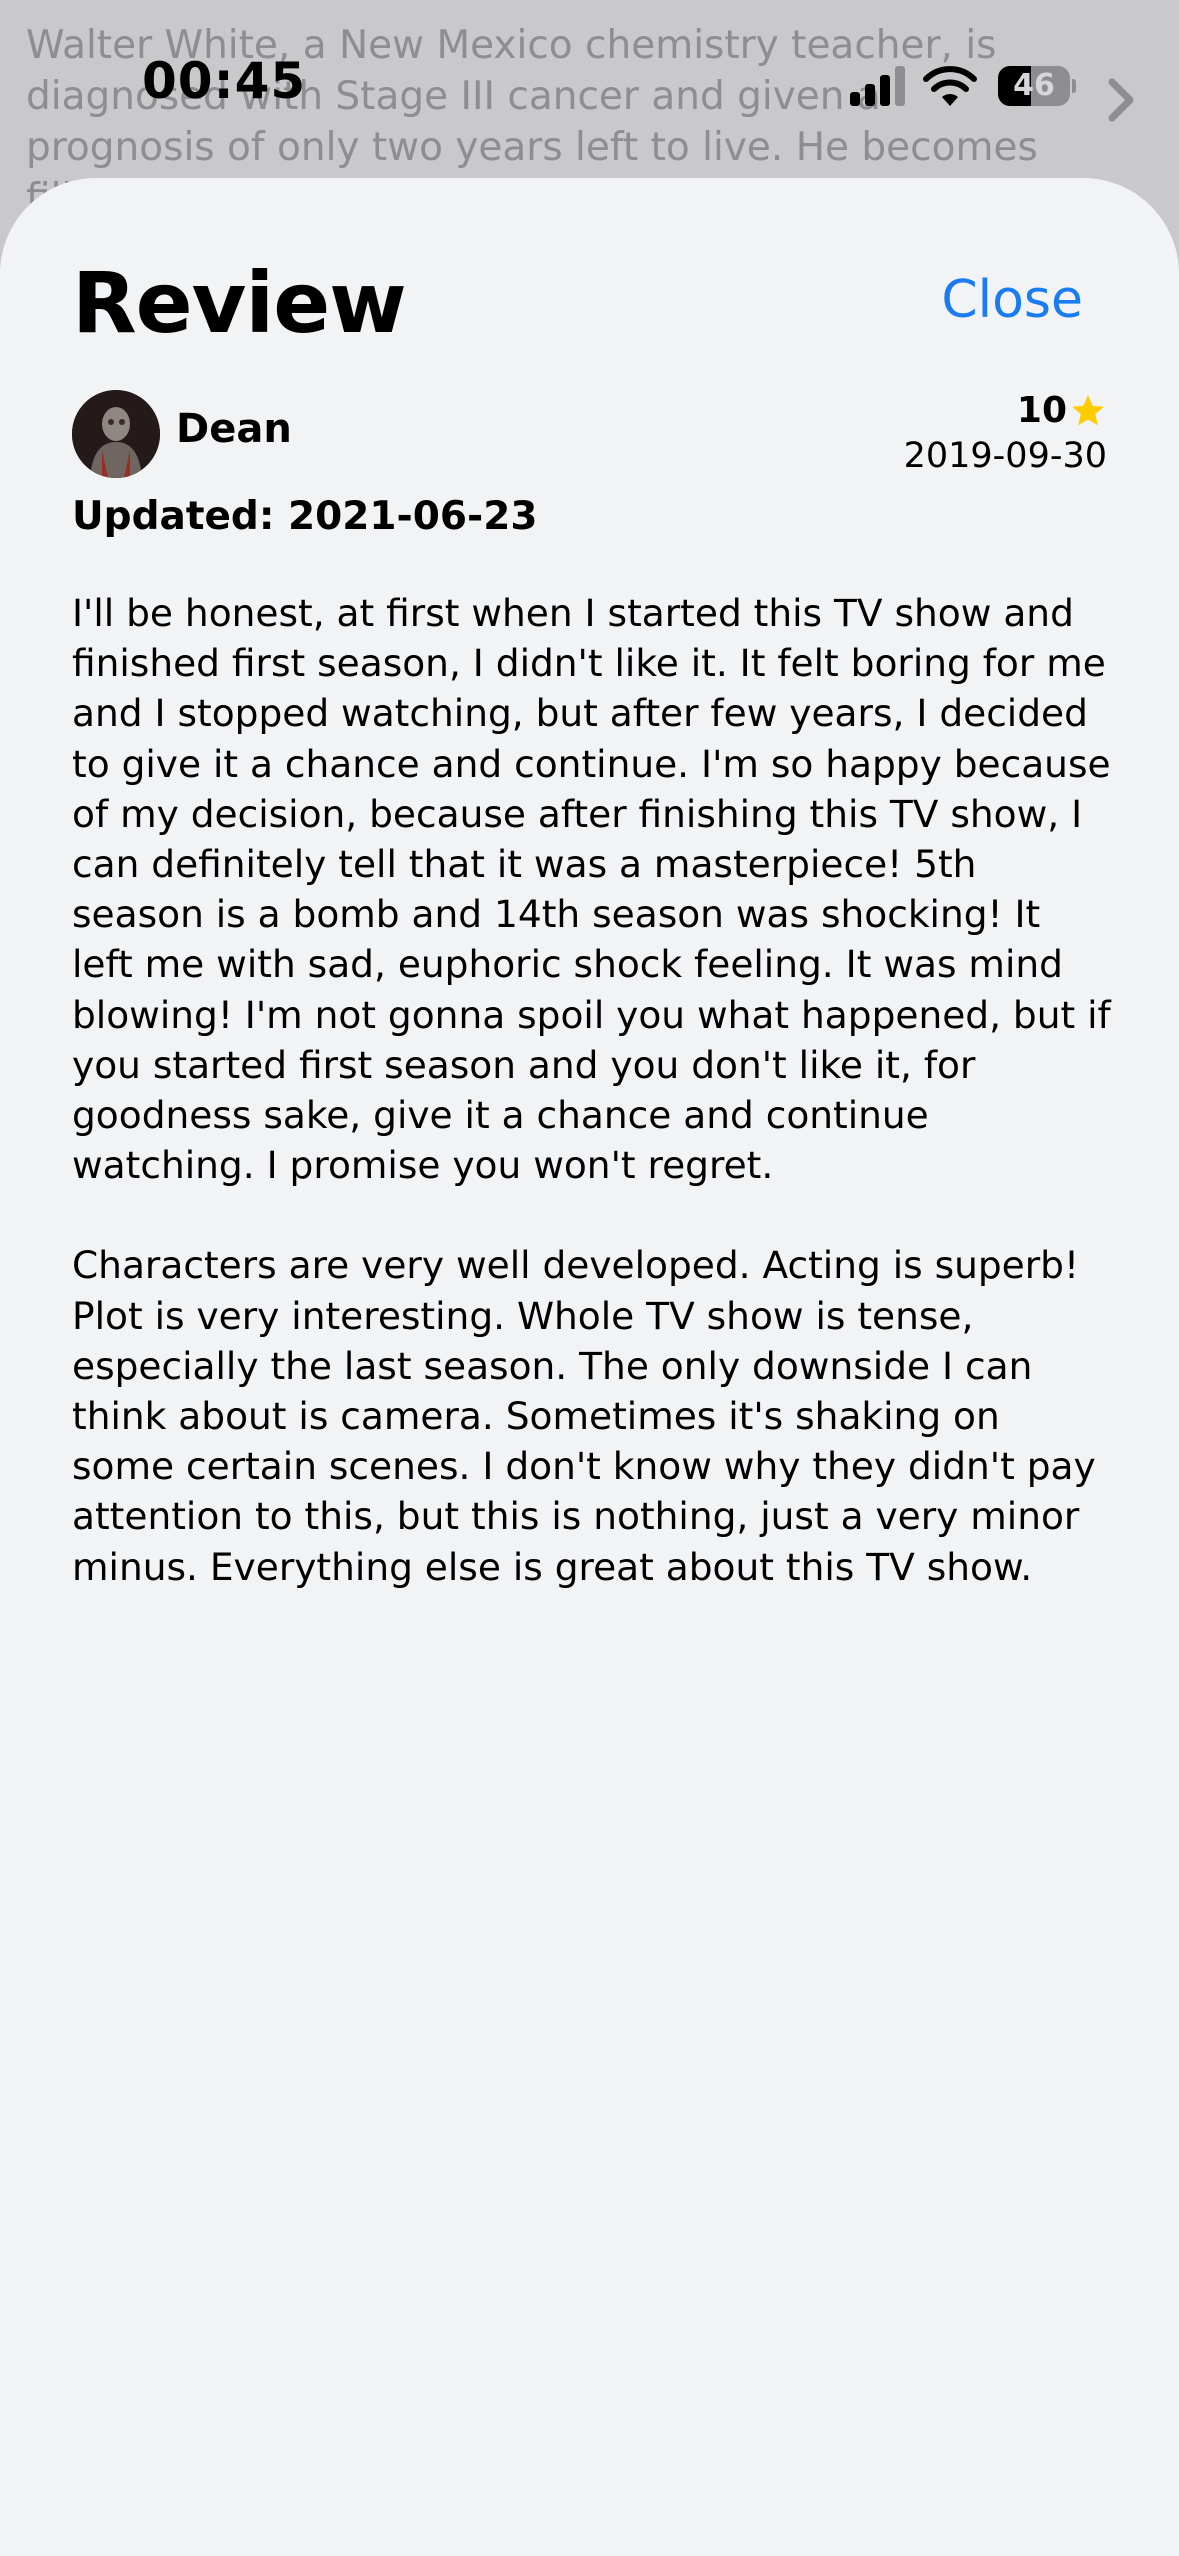  I want to click on sheet-title: Review, so click(239, 303).